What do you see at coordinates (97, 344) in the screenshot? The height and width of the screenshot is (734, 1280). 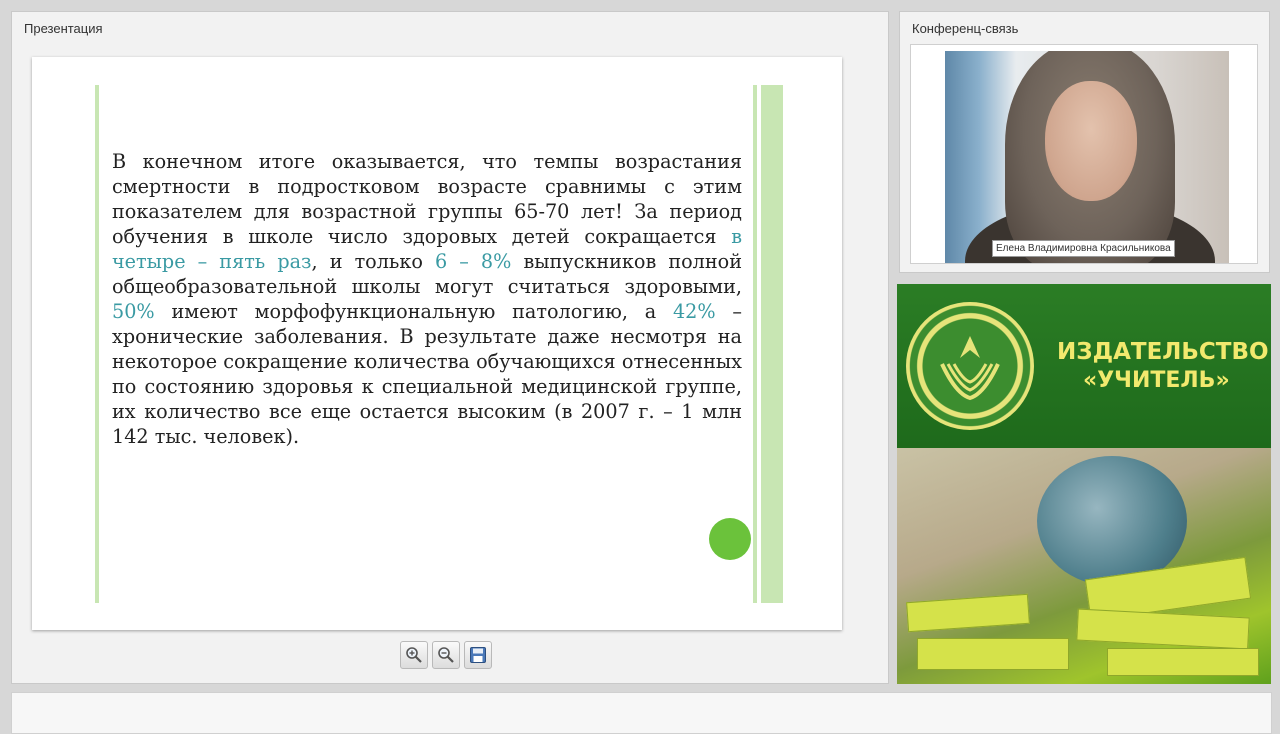 I see `slide-left-bar` at bounding box center [97, 344].